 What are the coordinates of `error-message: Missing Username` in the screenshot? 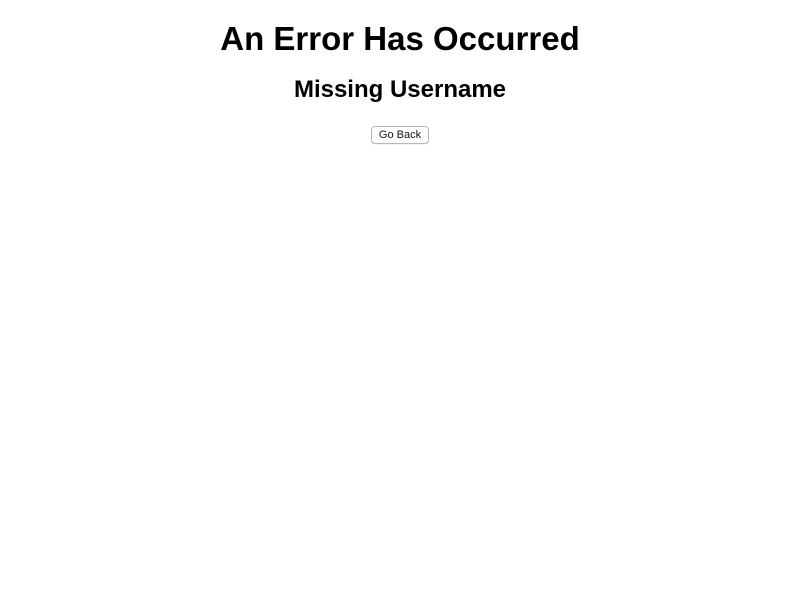 It's located at (400, 89).